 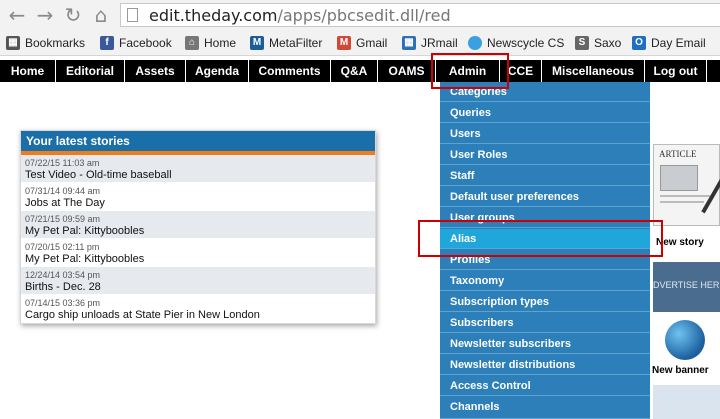 I want to click on bookmark-newscycle: Newscycle CS, so click(x=516, y=43).